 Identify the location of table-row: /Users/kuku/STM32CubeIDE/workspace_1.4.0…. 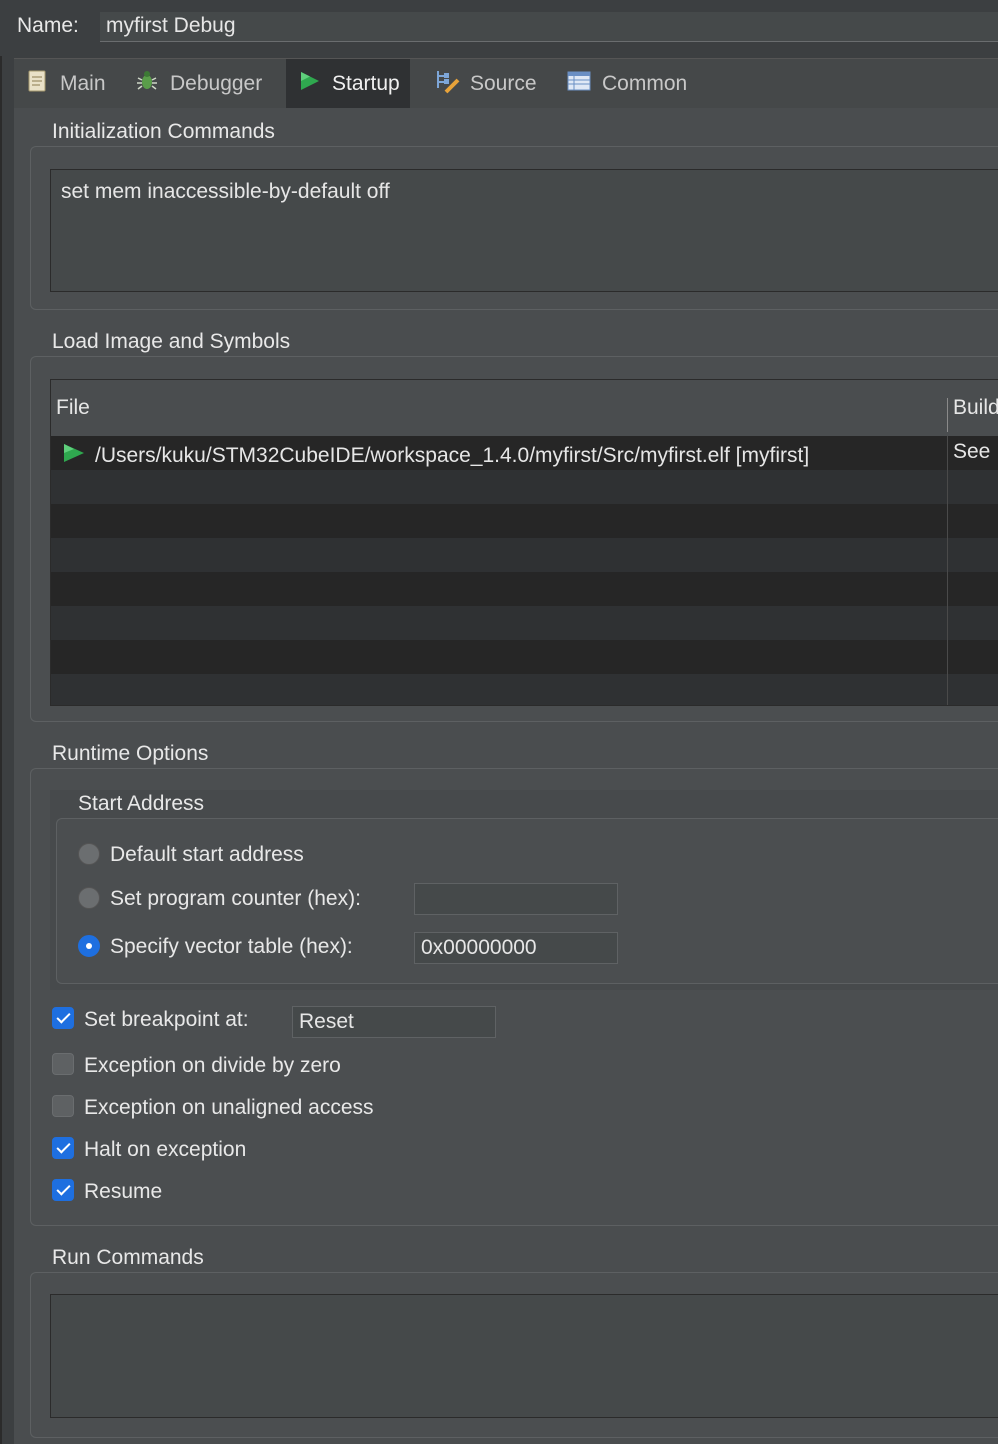
(524, 453).